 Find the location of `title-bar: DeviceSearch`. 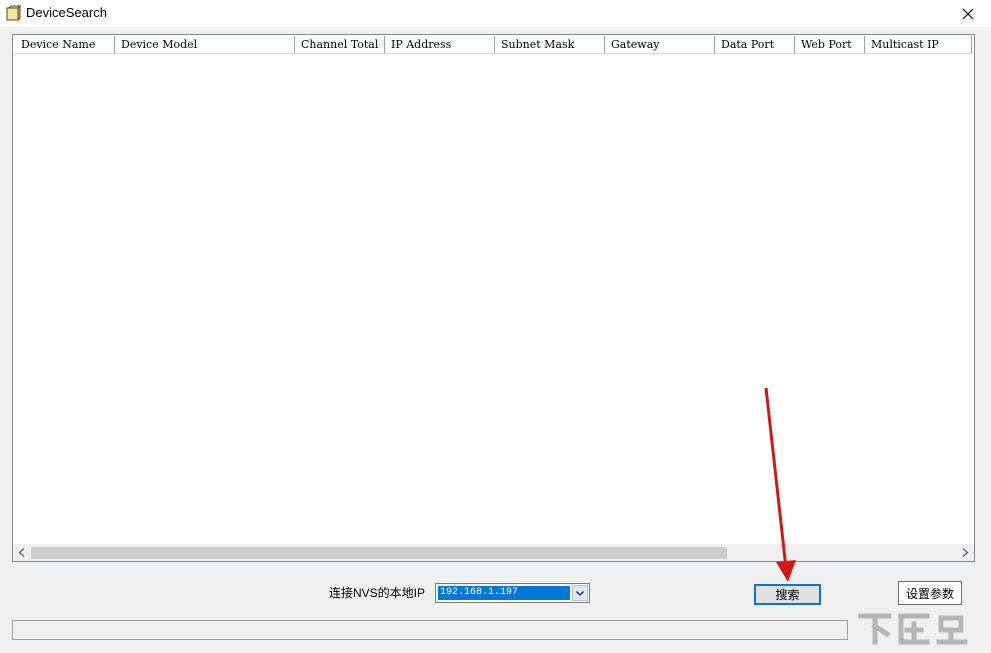

title-bar: DeviceSearch is located at coordinates (495, 13).